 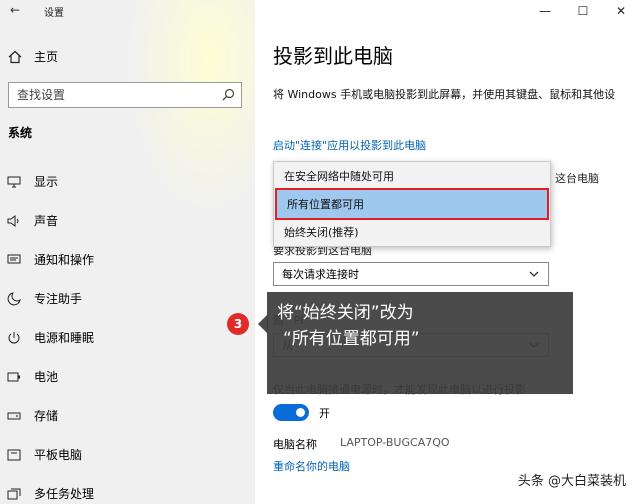 What do you see at coordinates (577, 178) in the screenshot?
I see `obscured-option-text: 这台电脑` at bounding box center [577, 178].